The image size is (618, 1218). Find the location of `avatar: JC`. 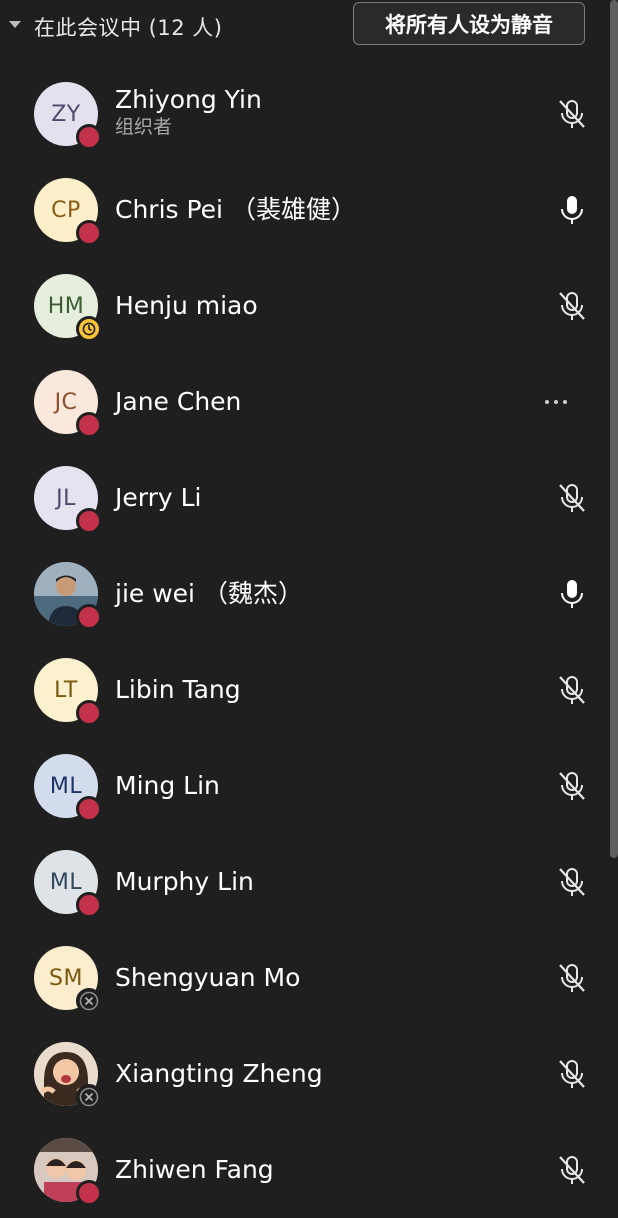

avatar: JC is located at coordinates (68, 404).